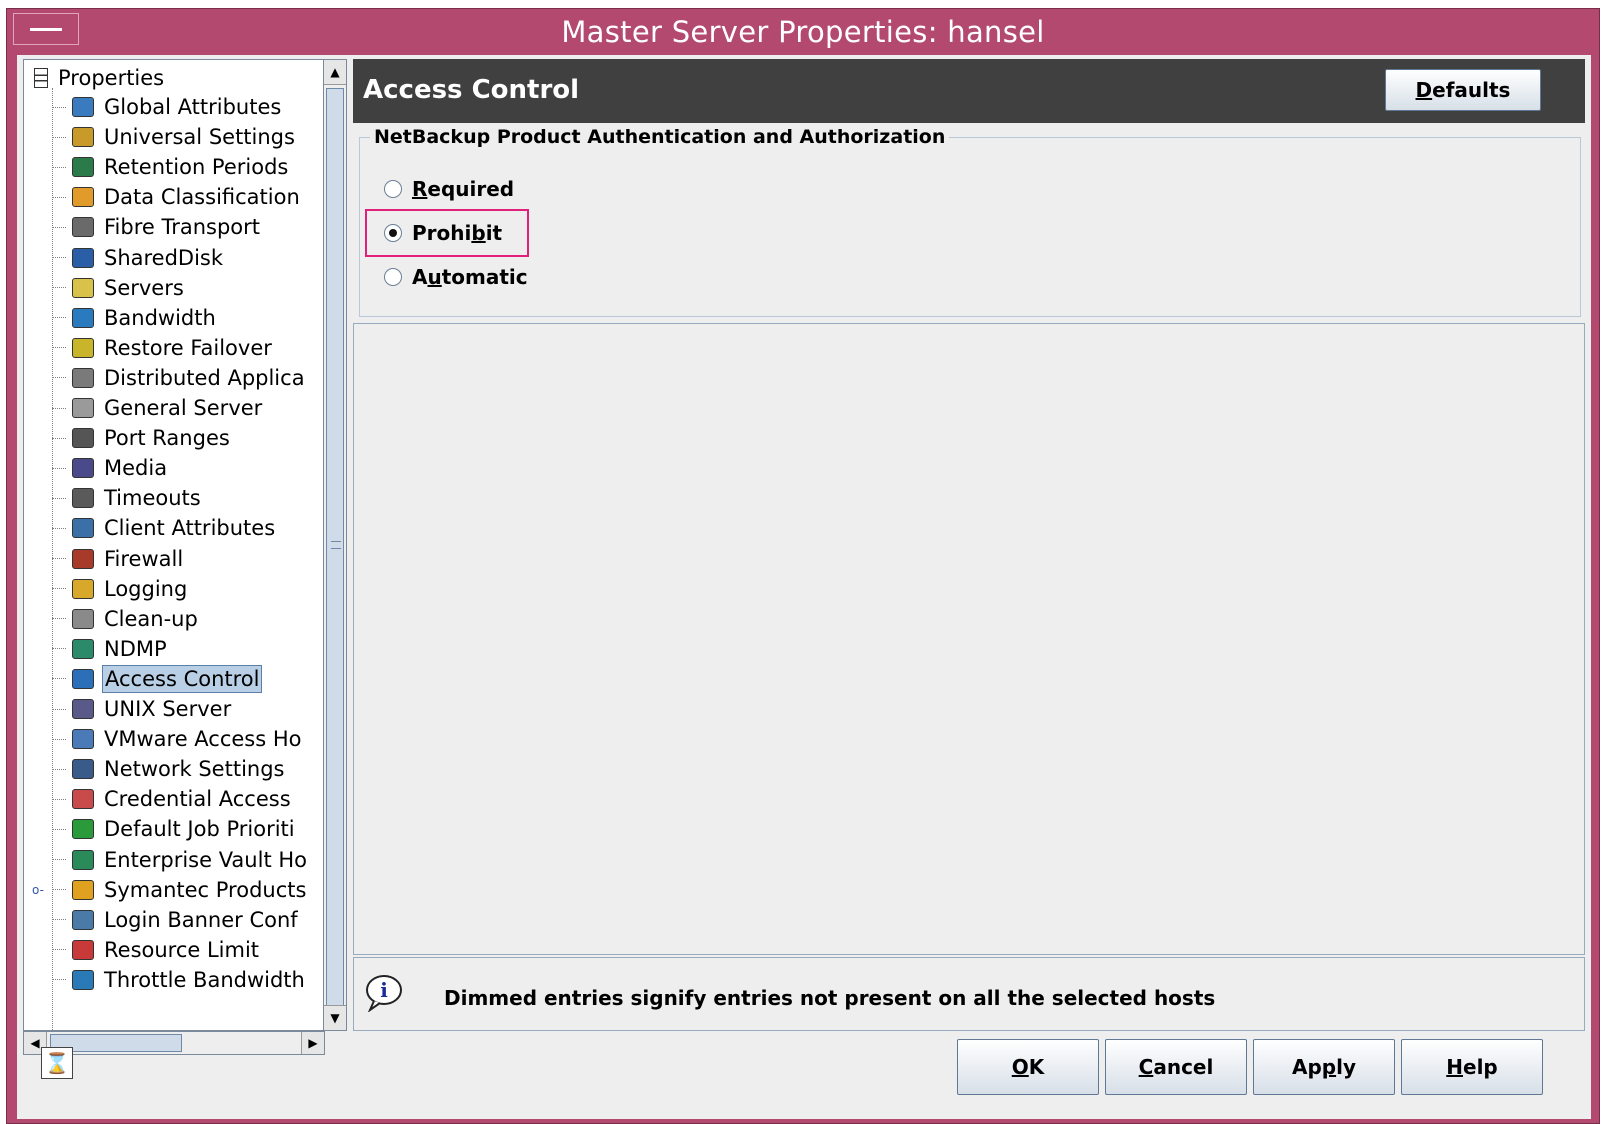 This screenshot has height=1124, width=1606. What do you see at coordinates (118, 559) in the screenshot?
I see `tree-item-firewall: Firewall` at bounding box center [118, 559].